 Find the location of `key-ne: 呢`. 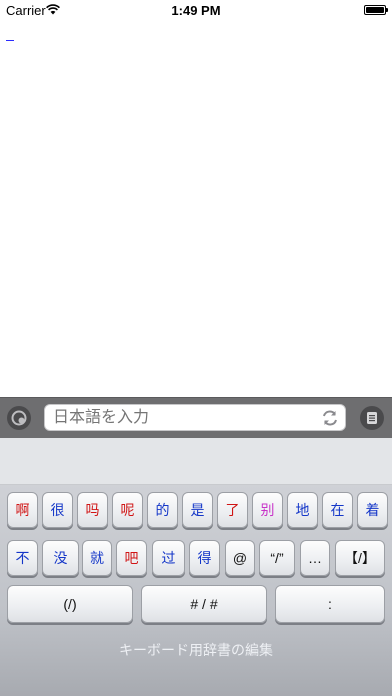

key-ne: 呢 is located at coordinates (127, 510).